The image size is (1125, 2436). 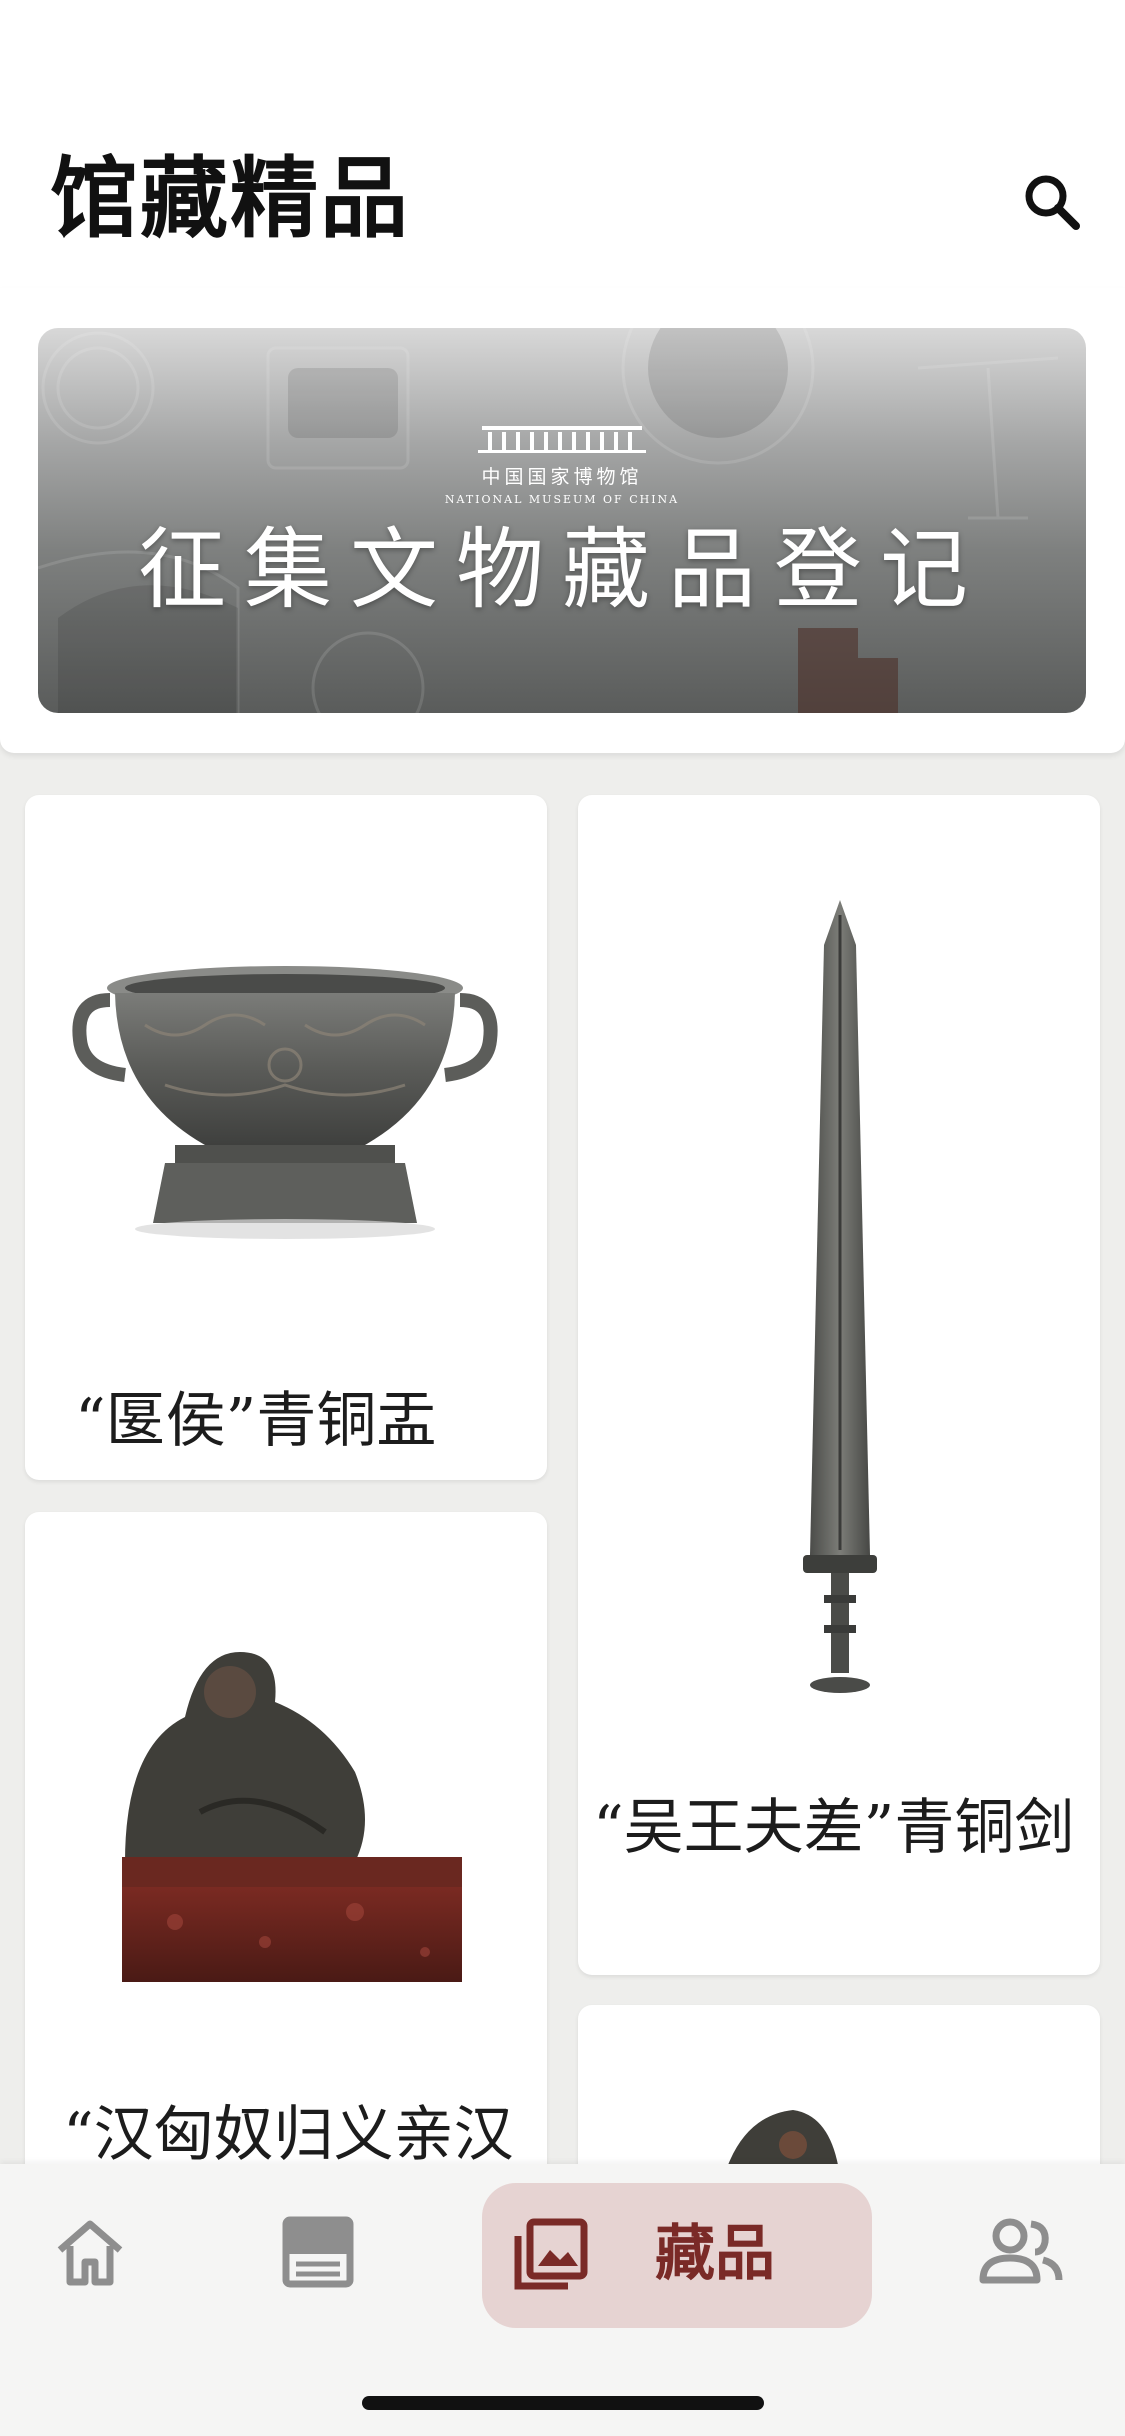 What do you see at coordinates (286, 1862) in the screenshot?
I see `collection-card-seal: “汉匈奴归义亲汉` at bounding box center [286, 1862].